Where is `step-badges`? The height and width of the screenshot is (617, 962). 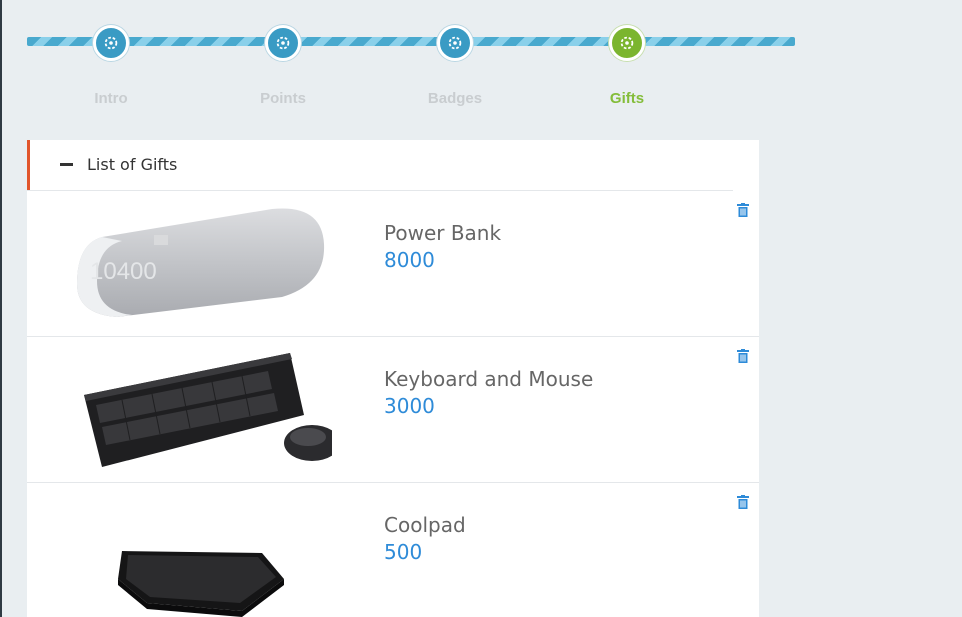 step-badges is located at coordinates (455, 43).